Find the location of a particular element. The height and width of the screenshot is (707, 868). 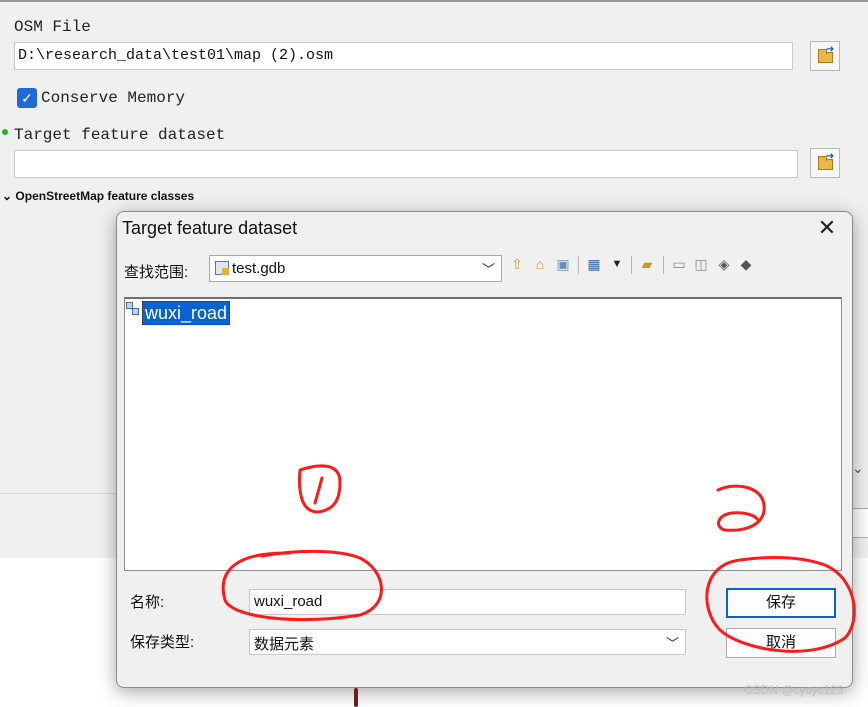

new-folder-icon: ▰ is located at coordinates (647, 264).